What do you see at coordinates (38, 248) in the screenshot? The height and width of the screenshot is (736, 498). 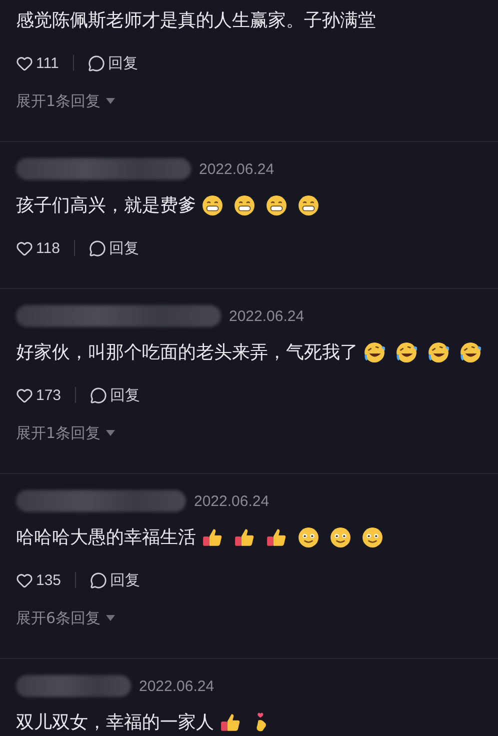 I see `like-button: 118` at bounding box center [38, 248].